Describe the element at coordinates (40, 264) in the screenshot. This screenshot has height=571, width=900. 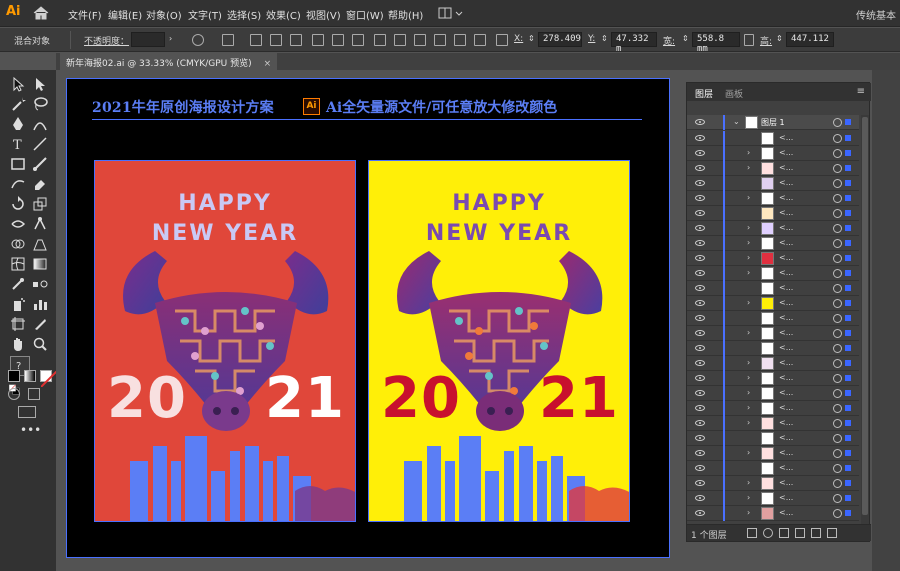
I see `gradient-tool-icon` at that location.